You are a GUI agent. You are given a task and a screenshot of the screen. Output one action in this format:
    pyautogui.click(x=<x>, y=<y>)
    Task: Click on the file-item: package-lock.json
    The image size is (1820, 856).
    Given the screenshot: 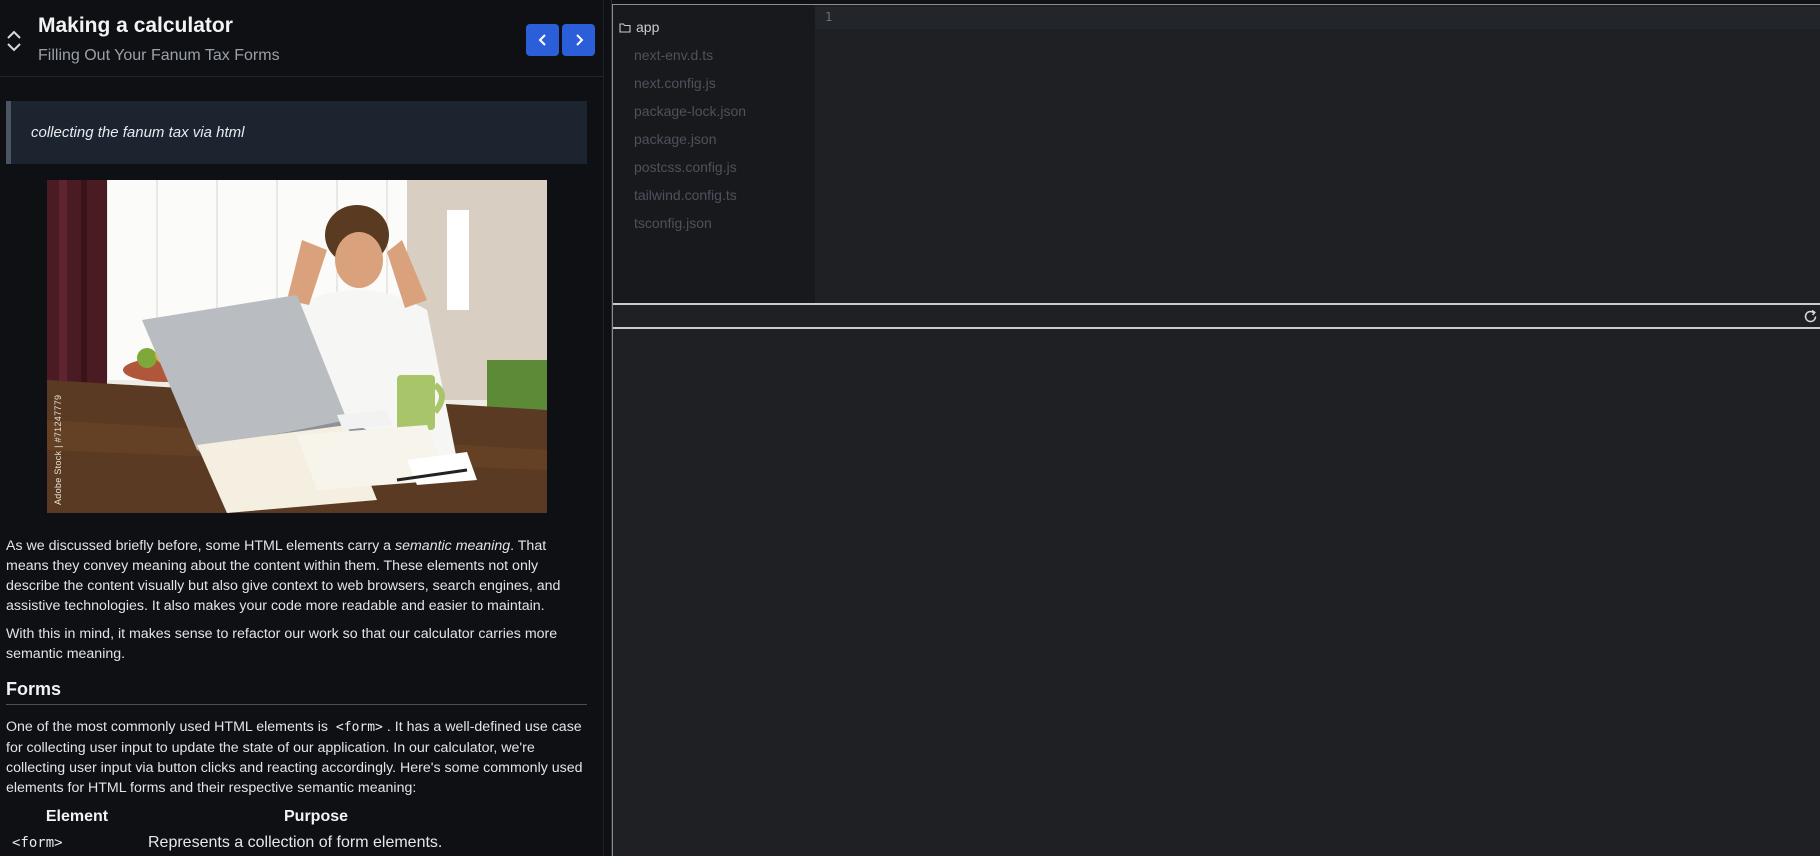 What is the action you would take?
    pyautogui.click(x=690, y=111)
    